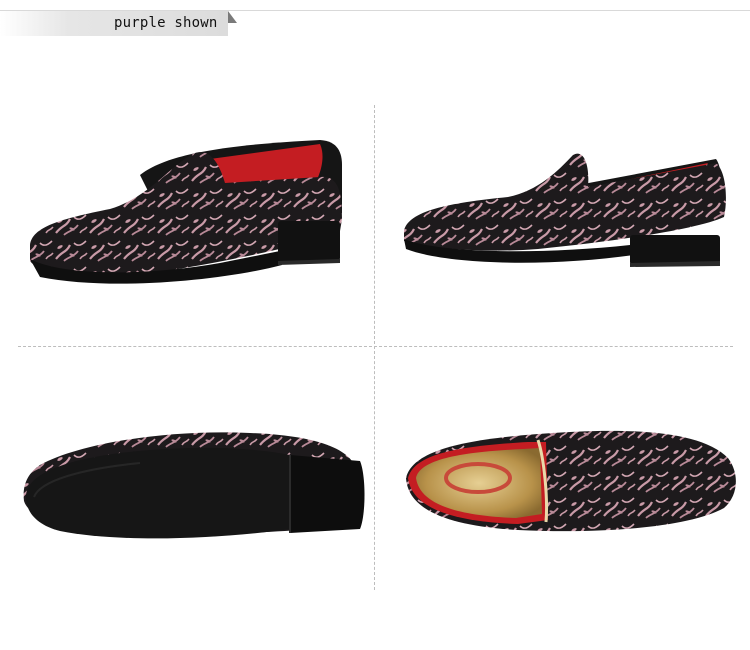  I want to click on horizontal-dashed-divider, so click(375, 346).